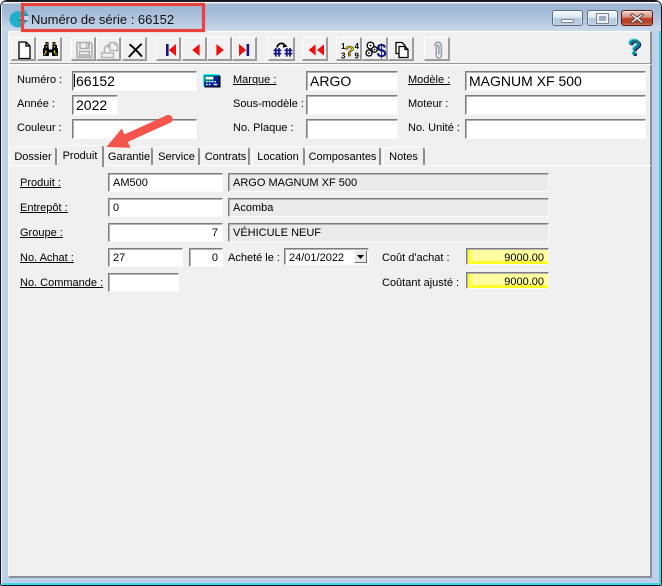 The width and height of the screenshot is (662, 586). I want to click on svg-text: 4, so click(357, 46).